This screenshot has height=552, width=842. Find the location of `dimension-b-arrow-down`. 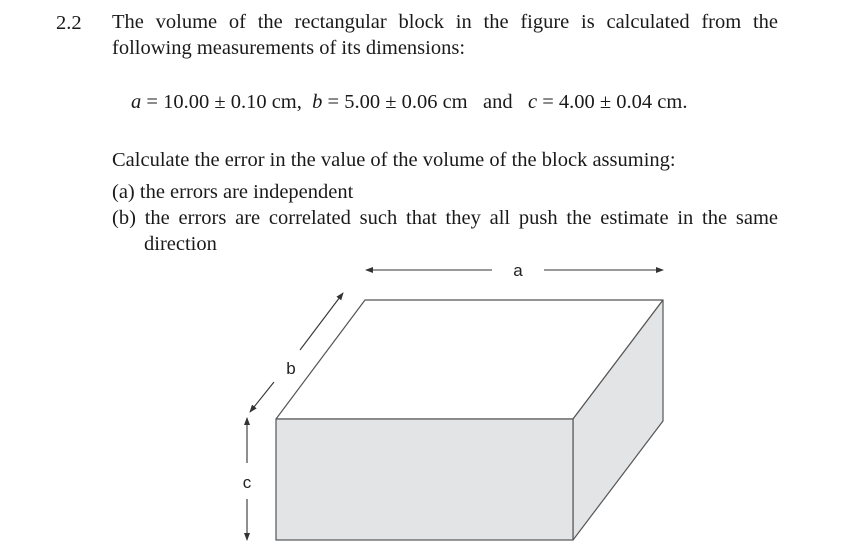

dimension-b-arrow-down is located at coordinates (262, 397).